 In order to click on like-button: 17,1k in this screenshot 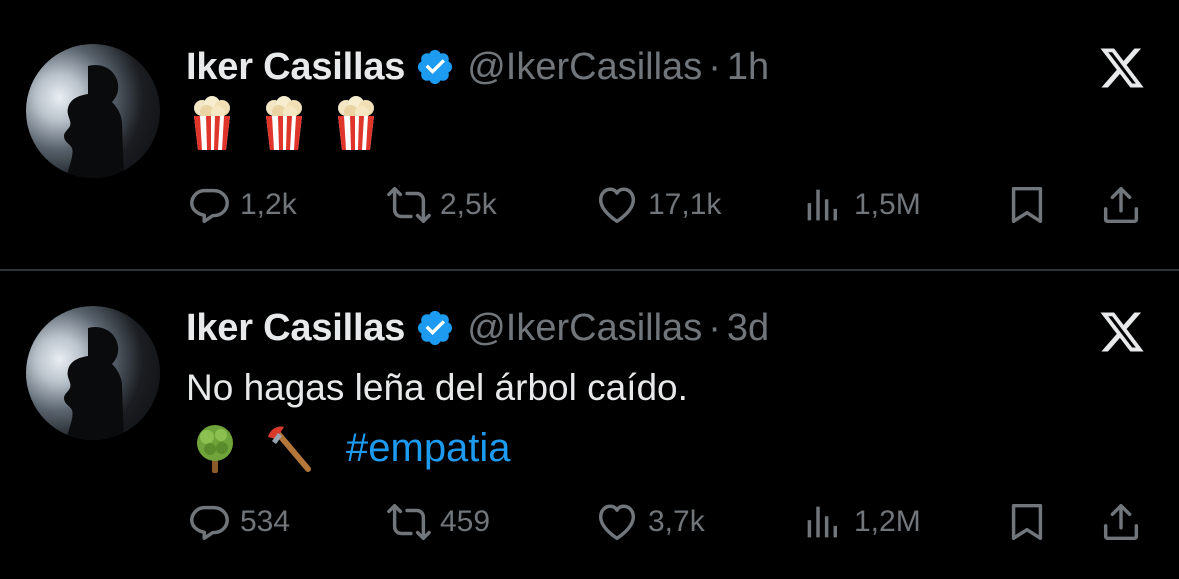, I will do `click(657, 205)`.